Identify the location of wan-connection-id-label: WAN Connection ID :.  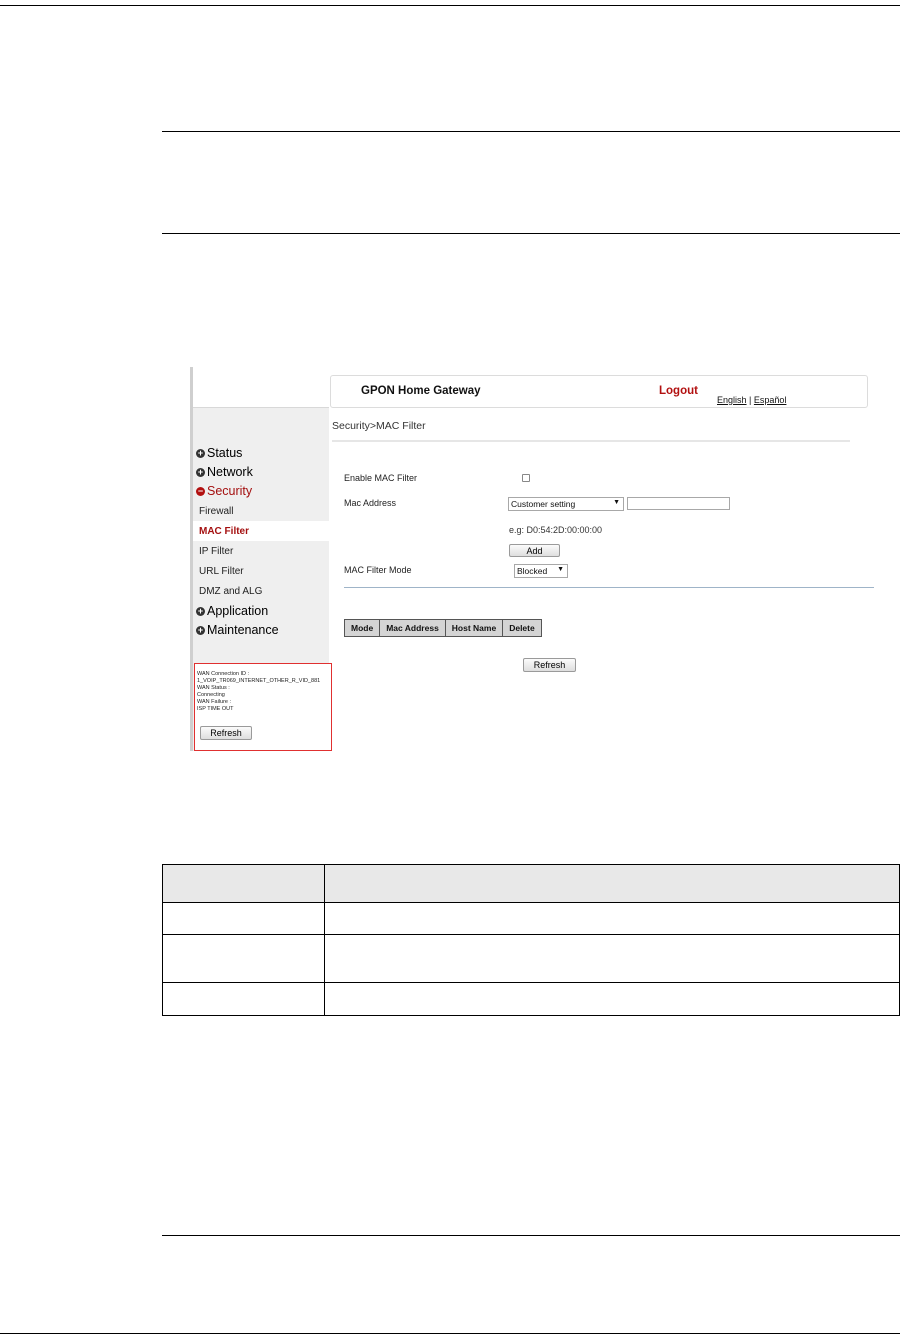
(223, 674).